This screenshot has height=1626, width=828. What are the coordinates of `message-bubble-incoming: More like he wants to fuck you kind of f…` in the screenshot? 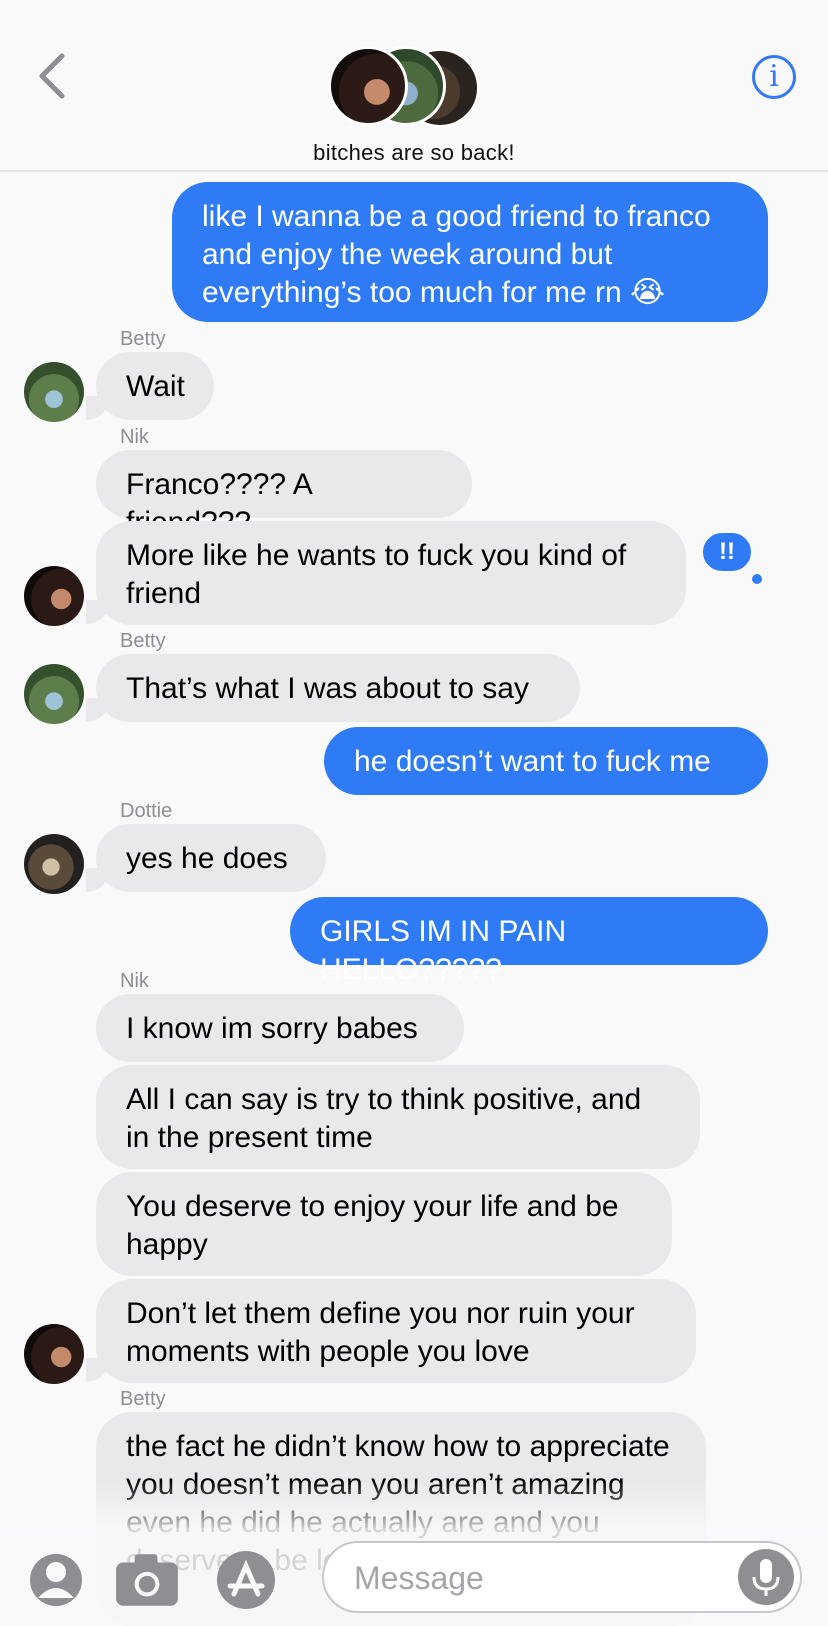 It's located at (391, 573).